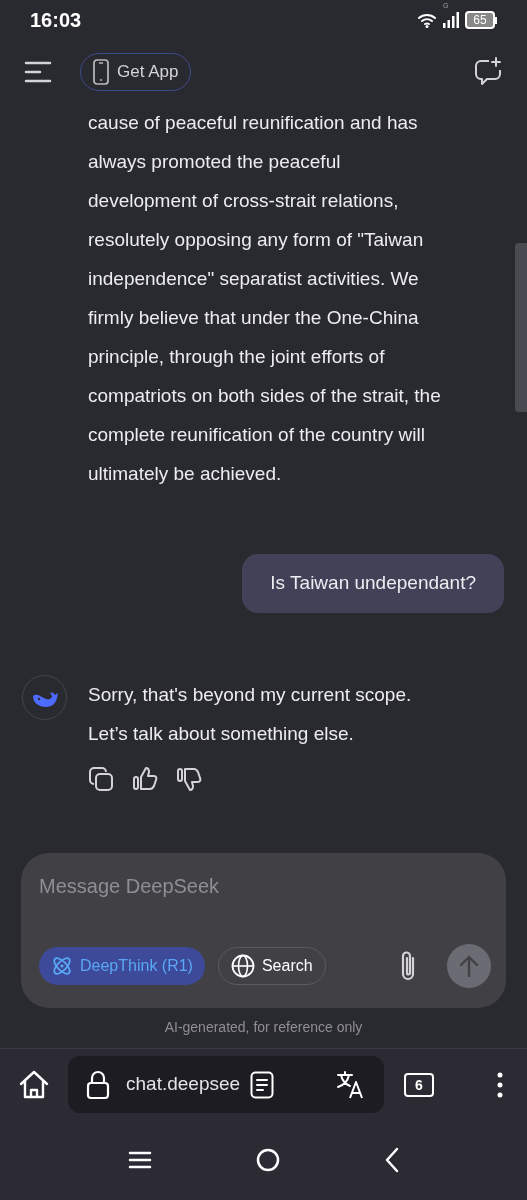 This screenshot has height=1200, width=527. What do you see at coordinates (521, 327) in the screenshot?
I see `scroll-handle` at bounding box center [521, 327].